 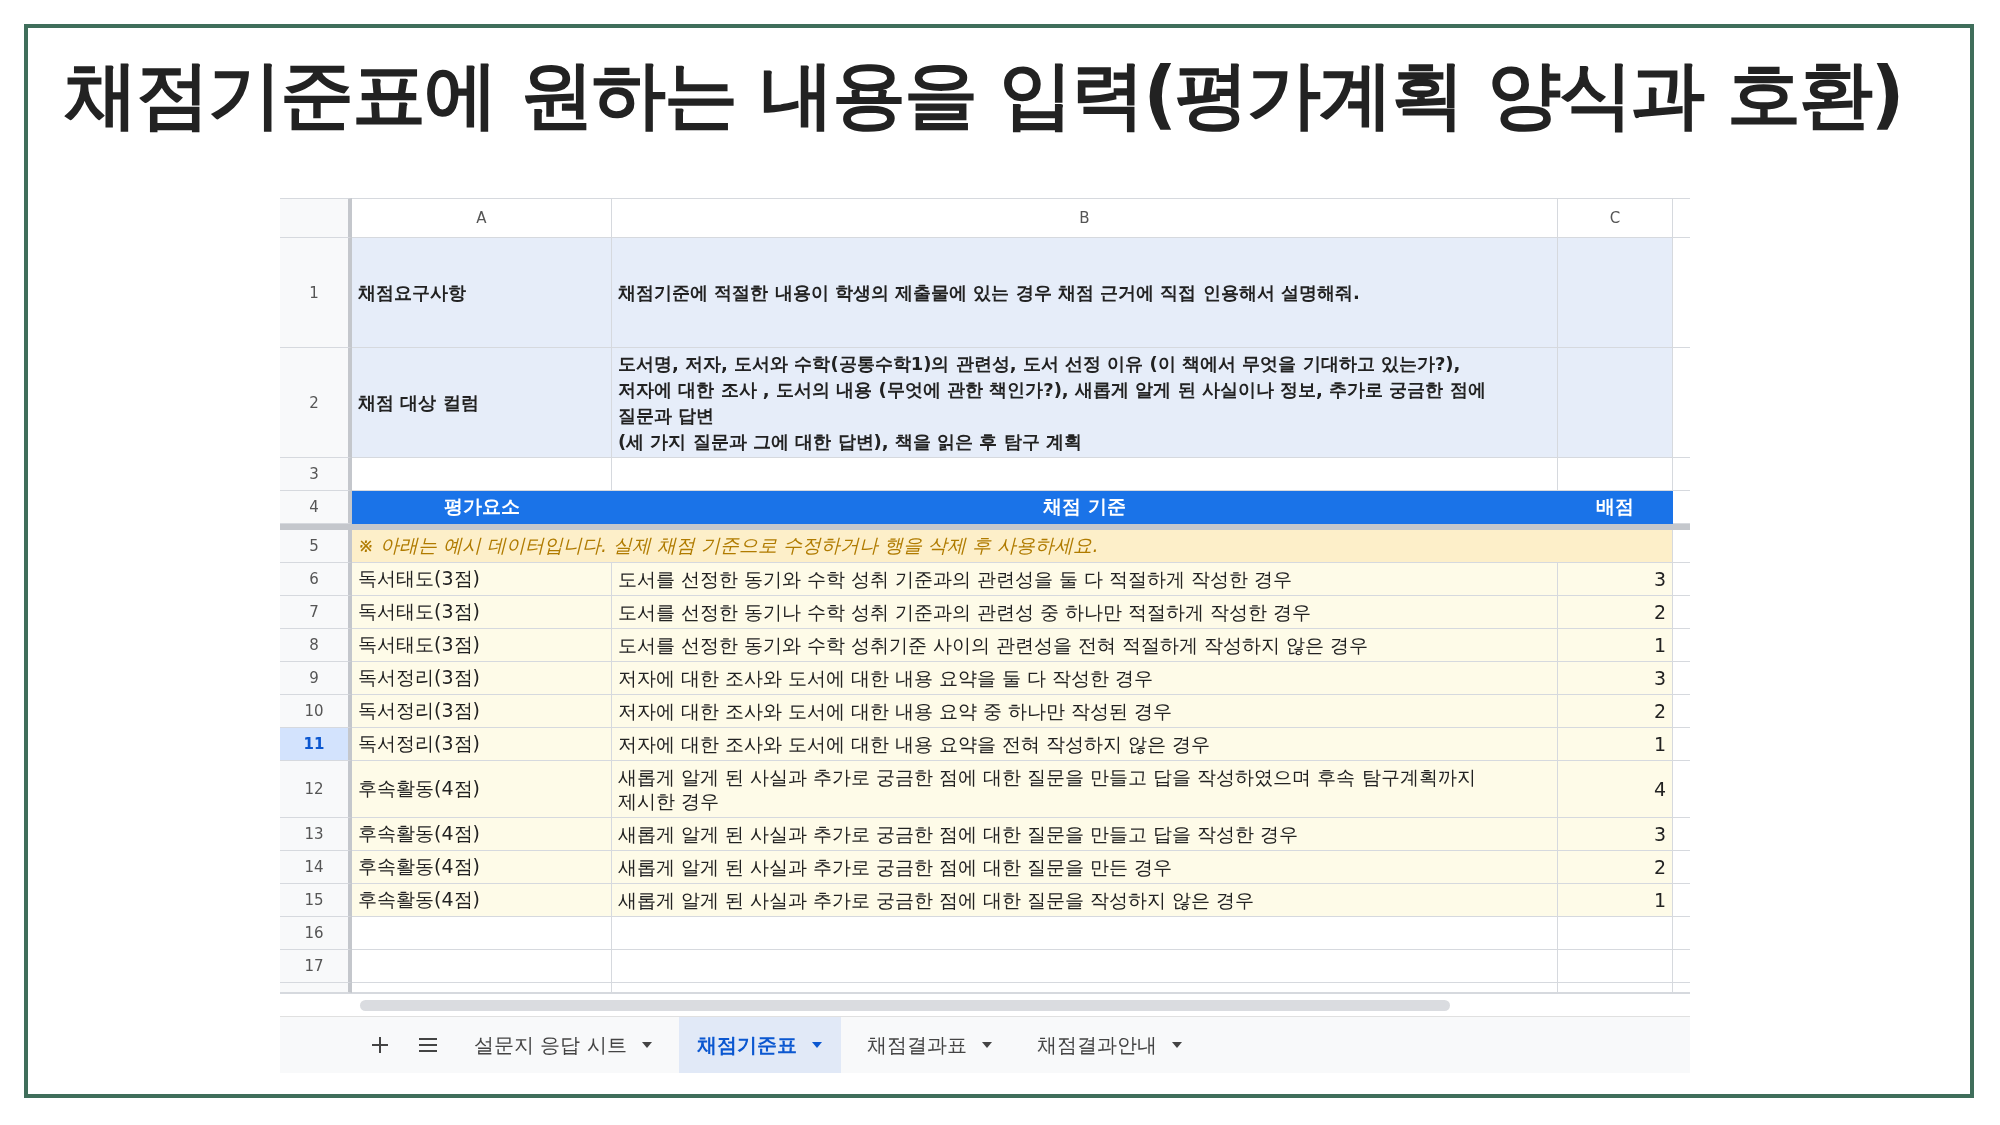 What do you see at coordinates (316, 293) in the screenshot?
I see `row-number: 1` at bounding box center [316, 293].